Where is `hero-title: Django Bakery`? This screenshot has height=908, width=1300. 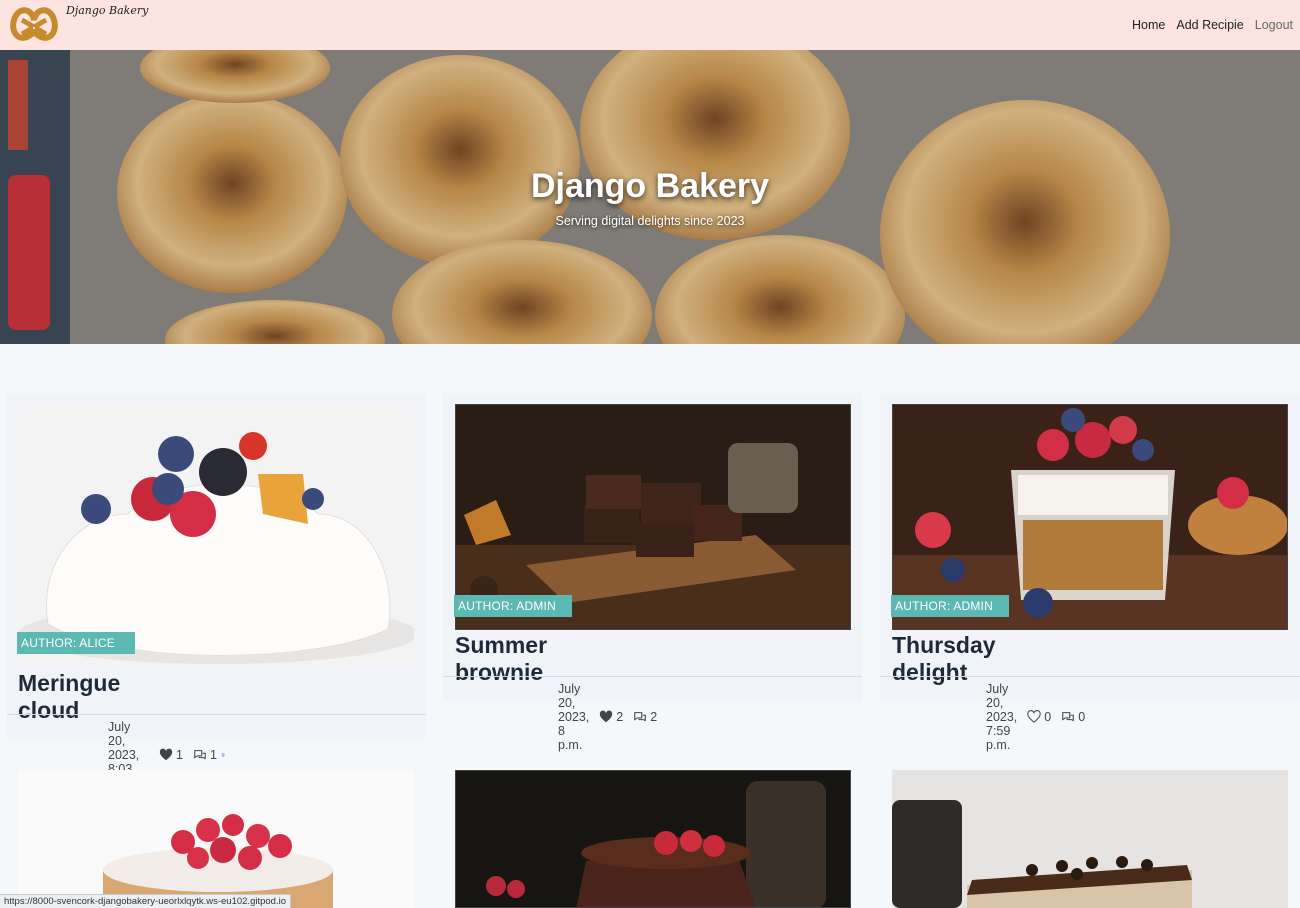
hero-title: Django Bakery is located at coordinates (650, 186).